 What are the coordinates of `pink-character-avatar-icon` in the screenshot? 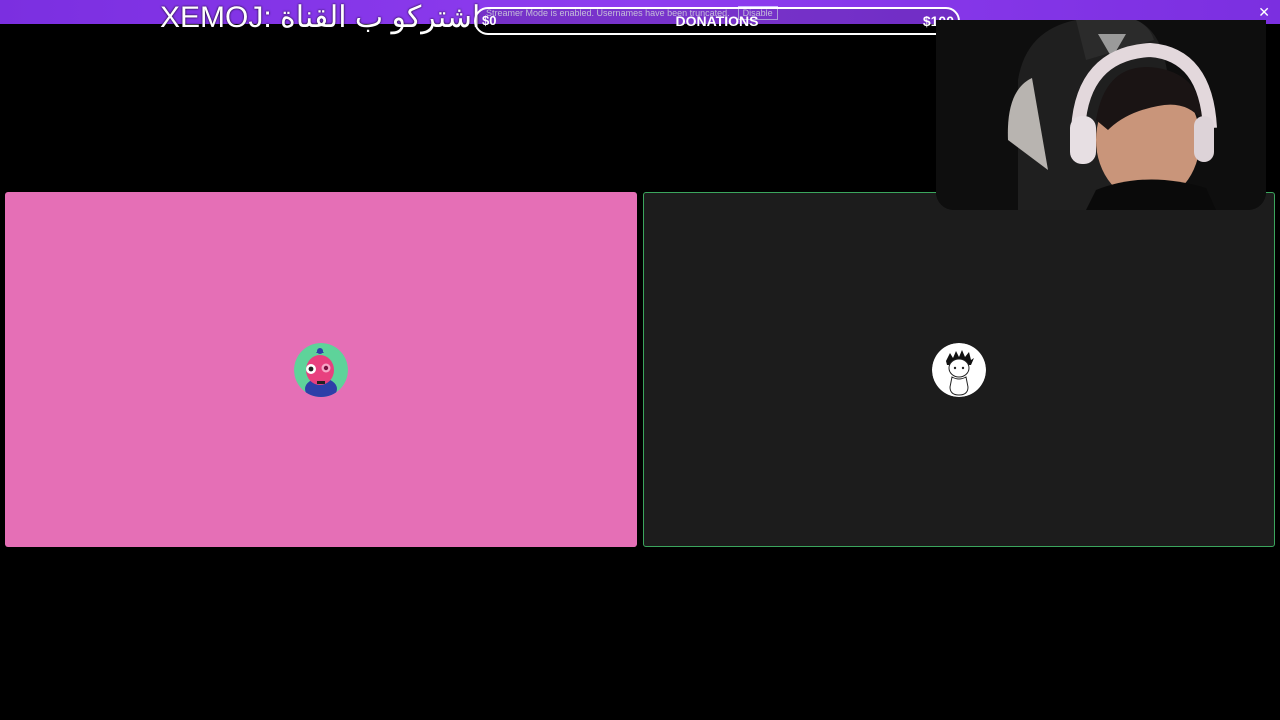 It's located at (321, 369).